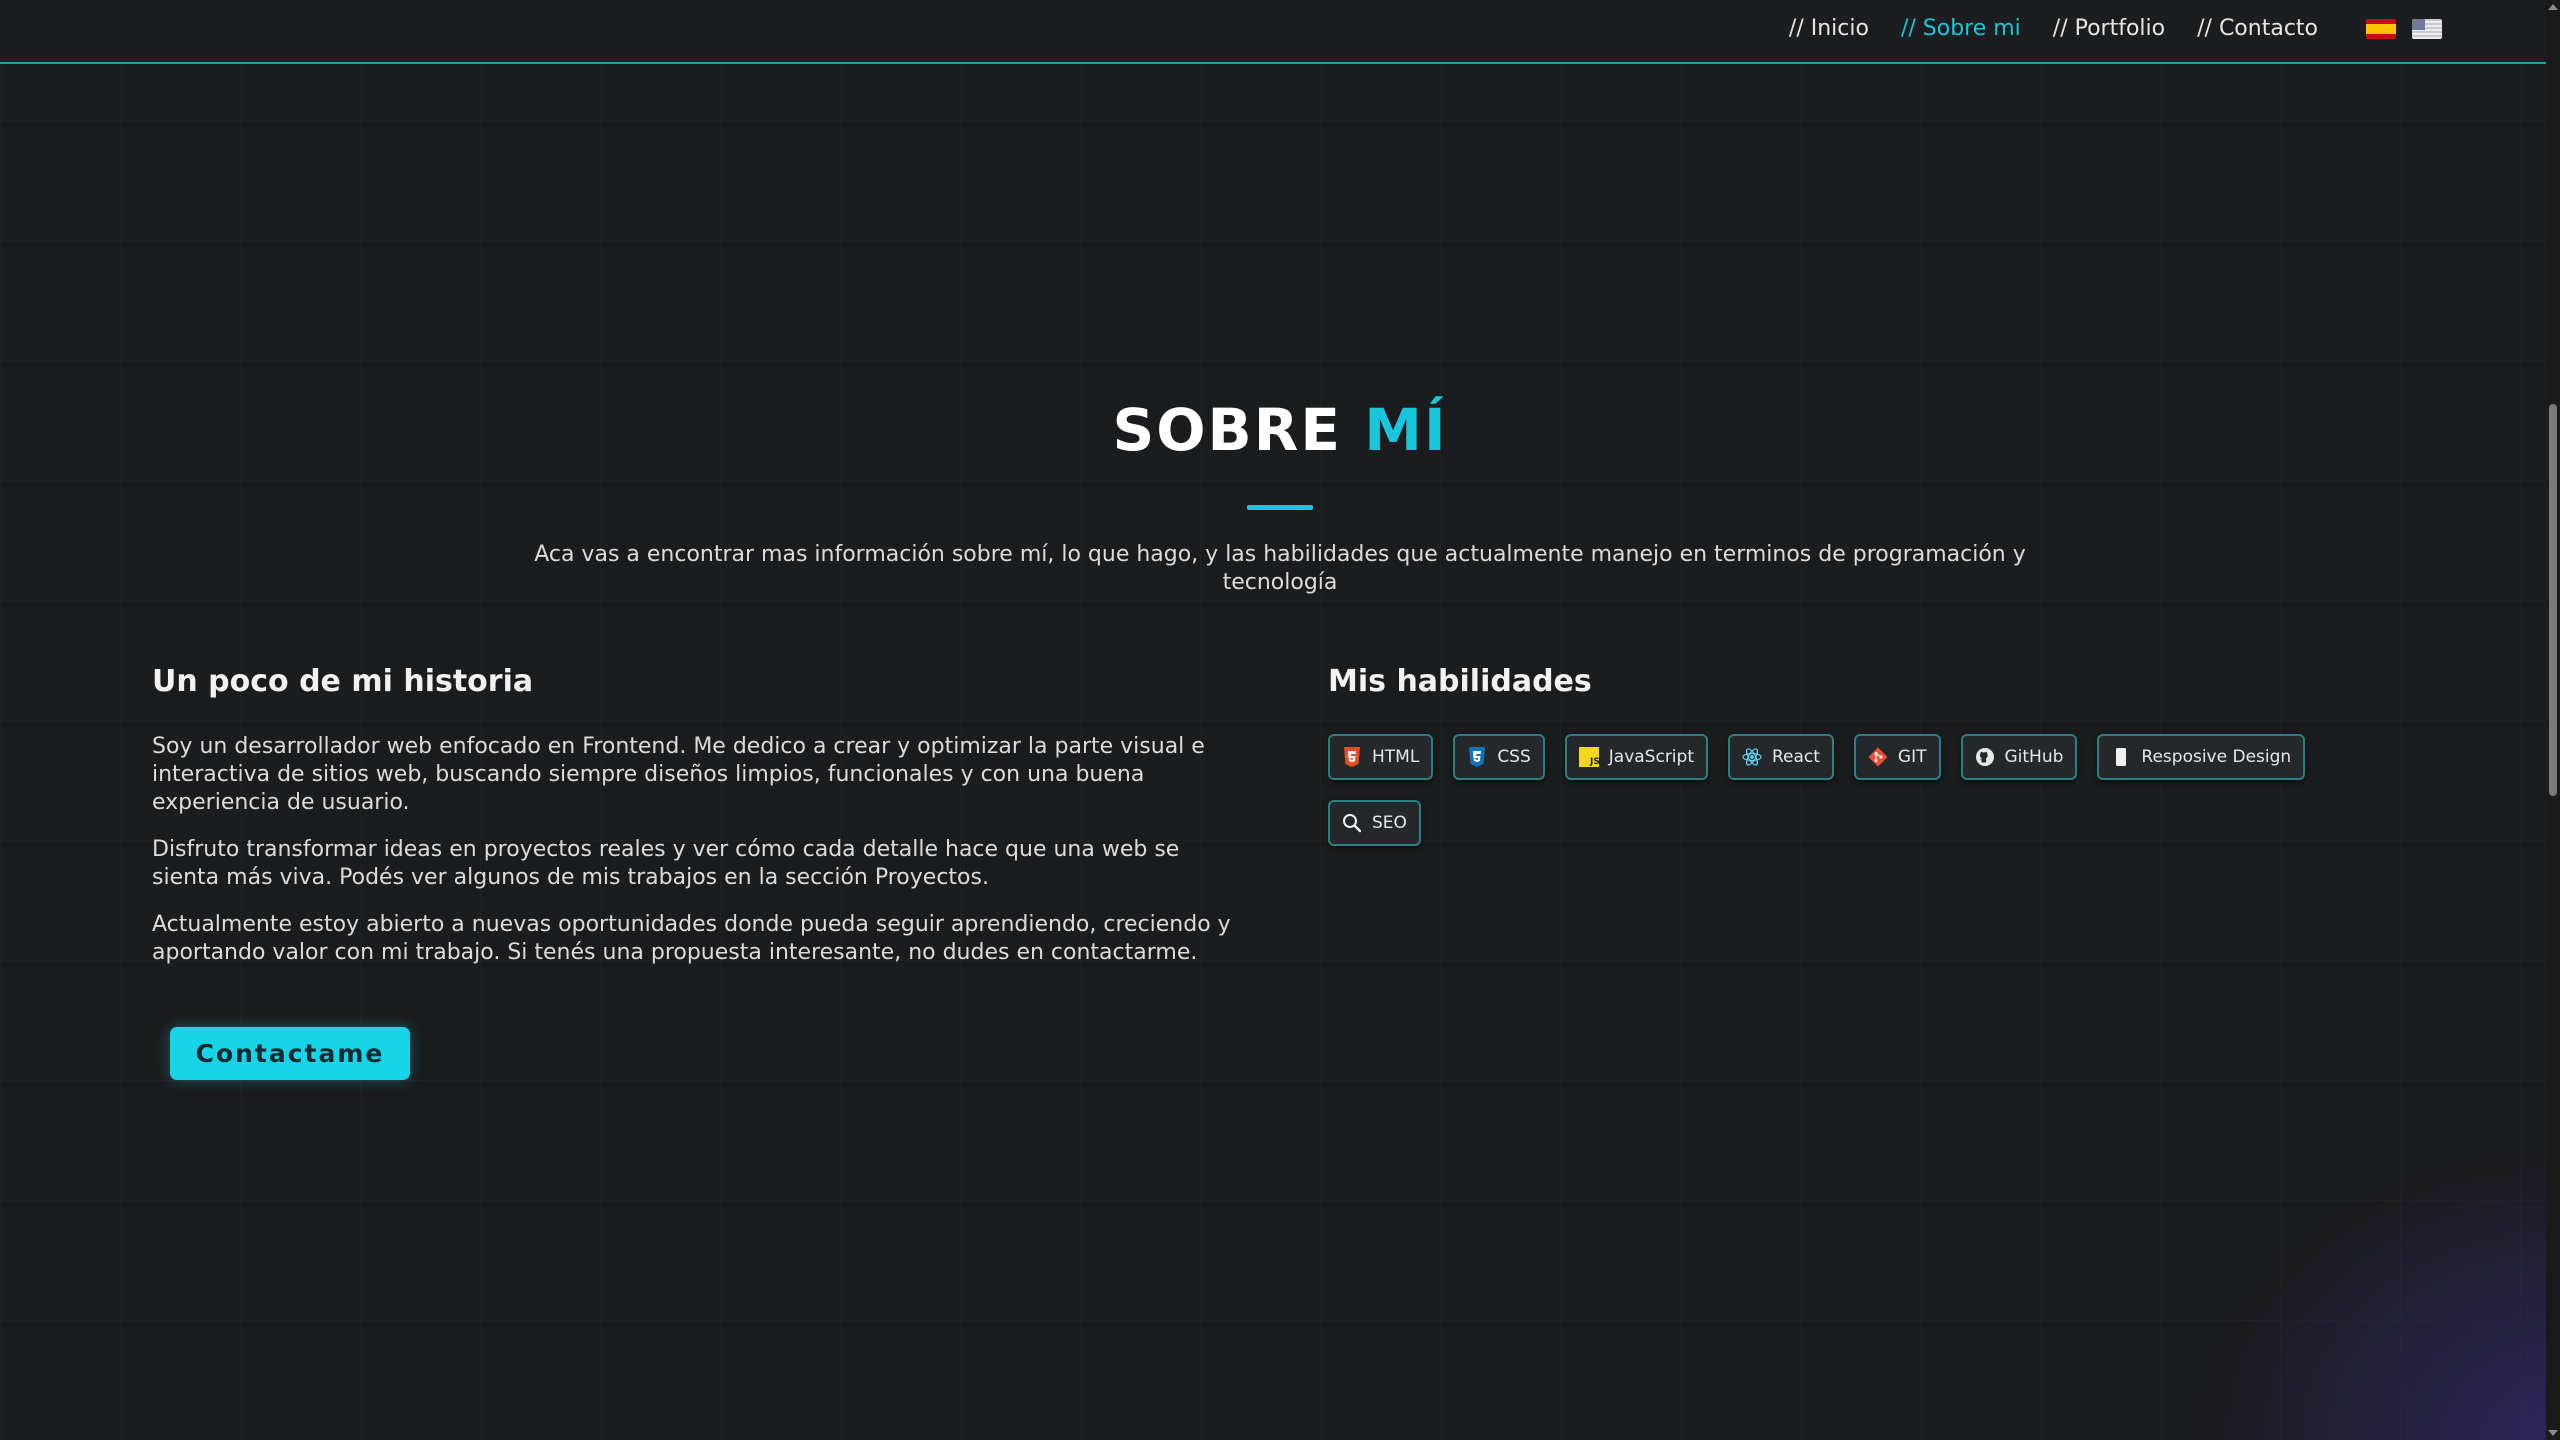 The height and width of the screenshot is (1440, 2560). I want to click on skill-label: SEO, so click(1389, 823).